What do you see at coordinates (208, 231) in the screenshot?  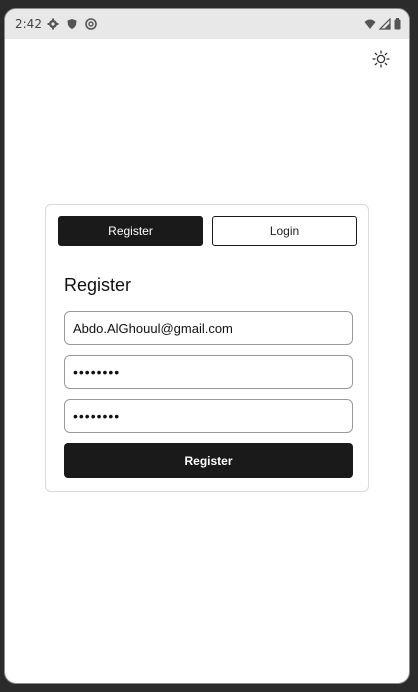 I see `auth-tabs: Register Login` at bounding box center [208, 231].